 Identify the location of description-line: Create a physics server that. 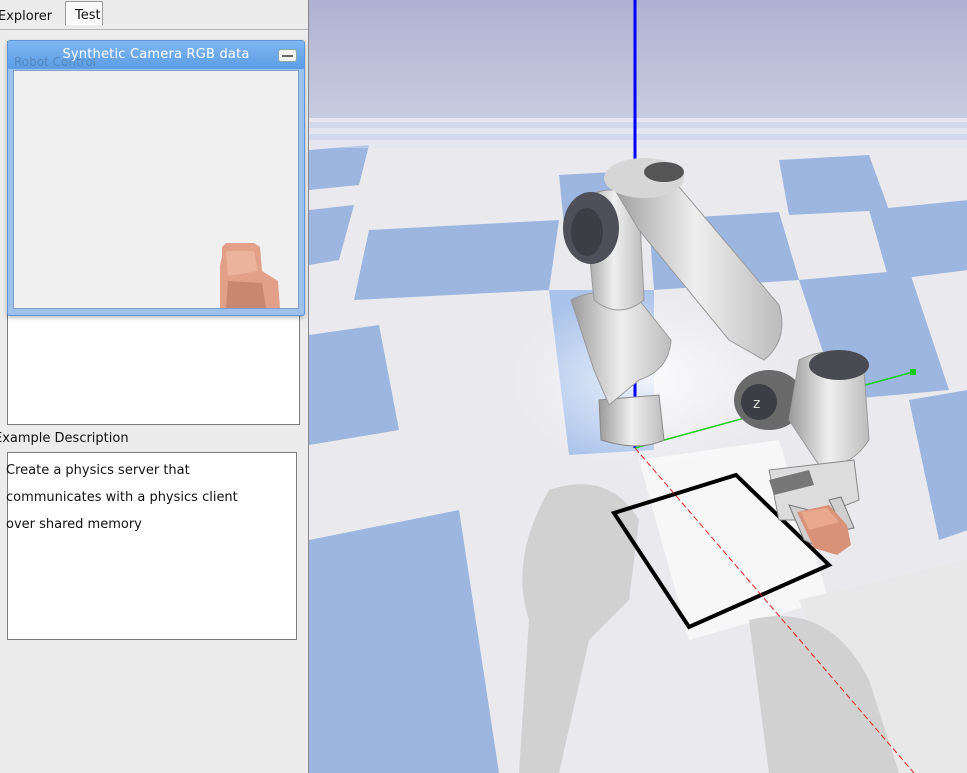
(98, 470).